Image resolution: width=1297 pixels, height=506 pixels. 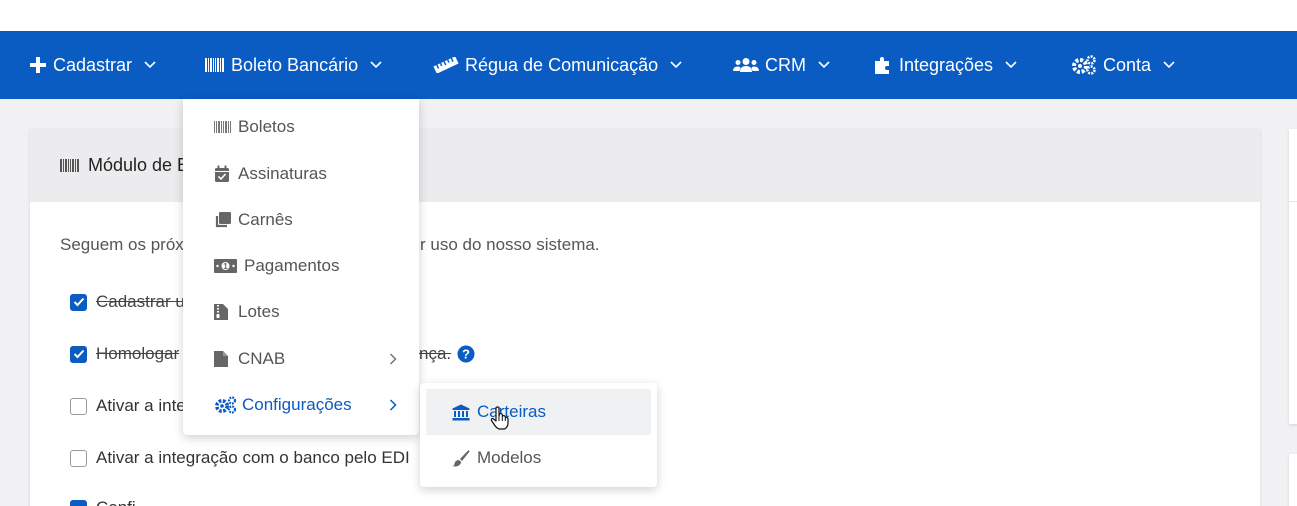 I want to click on nav-boleto-bancario: Boleto Bancário, so click(x=293, y=65).